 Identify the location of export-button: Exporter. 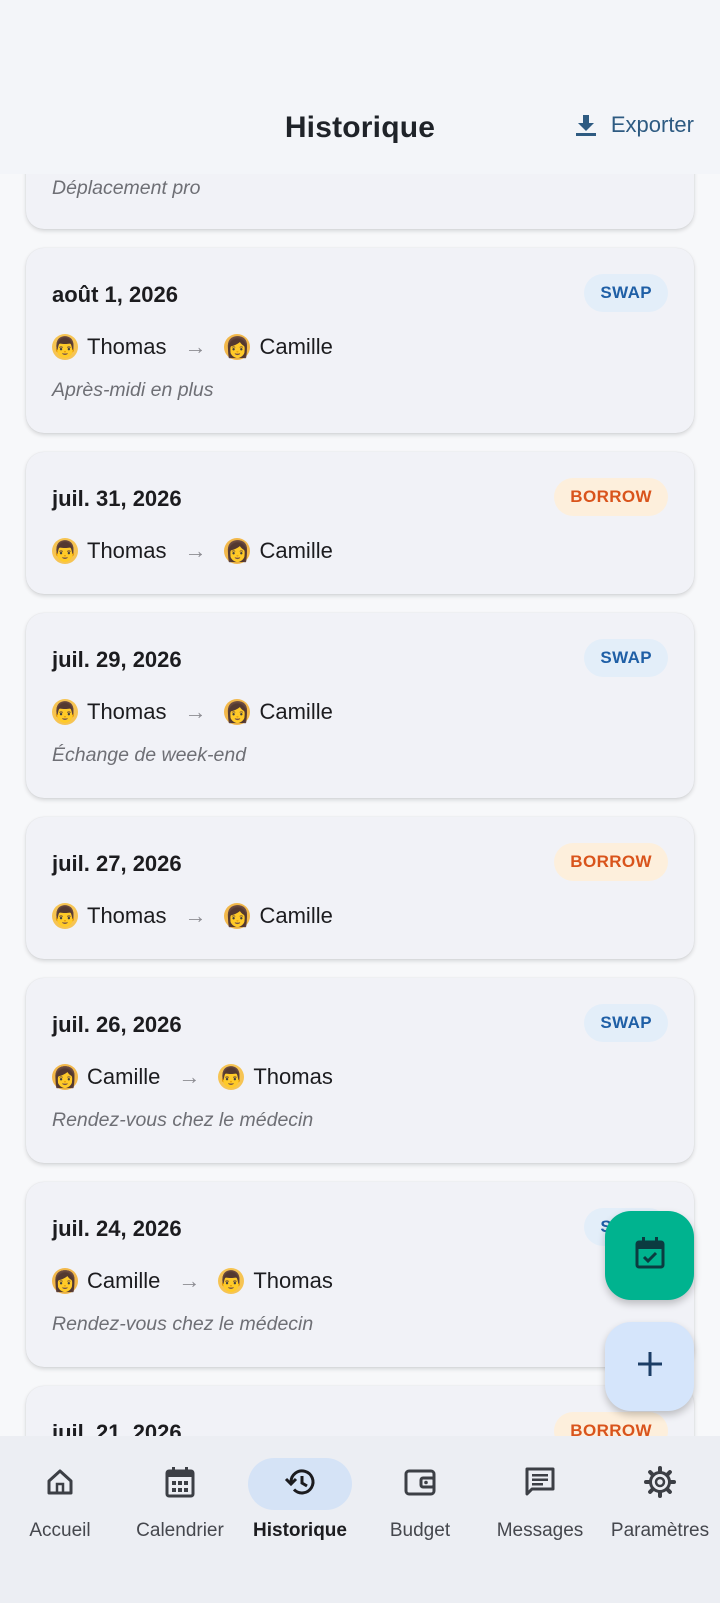
(634, 125).